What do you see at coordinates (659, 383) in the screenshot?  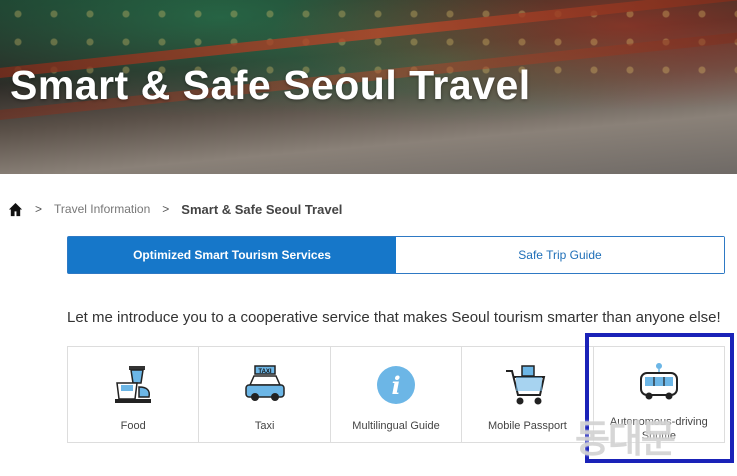 I see `shuttle-bus-icon` at bounding box center [659, 383].